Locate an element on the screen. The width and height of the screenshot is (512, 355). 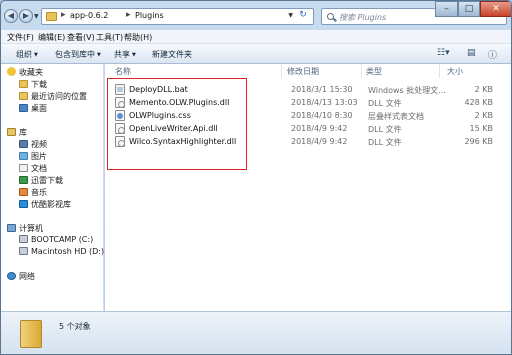
nav-computer-label: 计算机 is located at coordinates (31, 228).